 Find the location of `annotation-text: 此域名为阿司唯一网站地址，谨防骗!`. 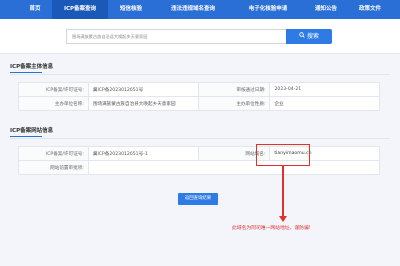

annotation-text: 此域名为阿司唯一网站地址，谨防骗! is located at coordinates (271, 228).